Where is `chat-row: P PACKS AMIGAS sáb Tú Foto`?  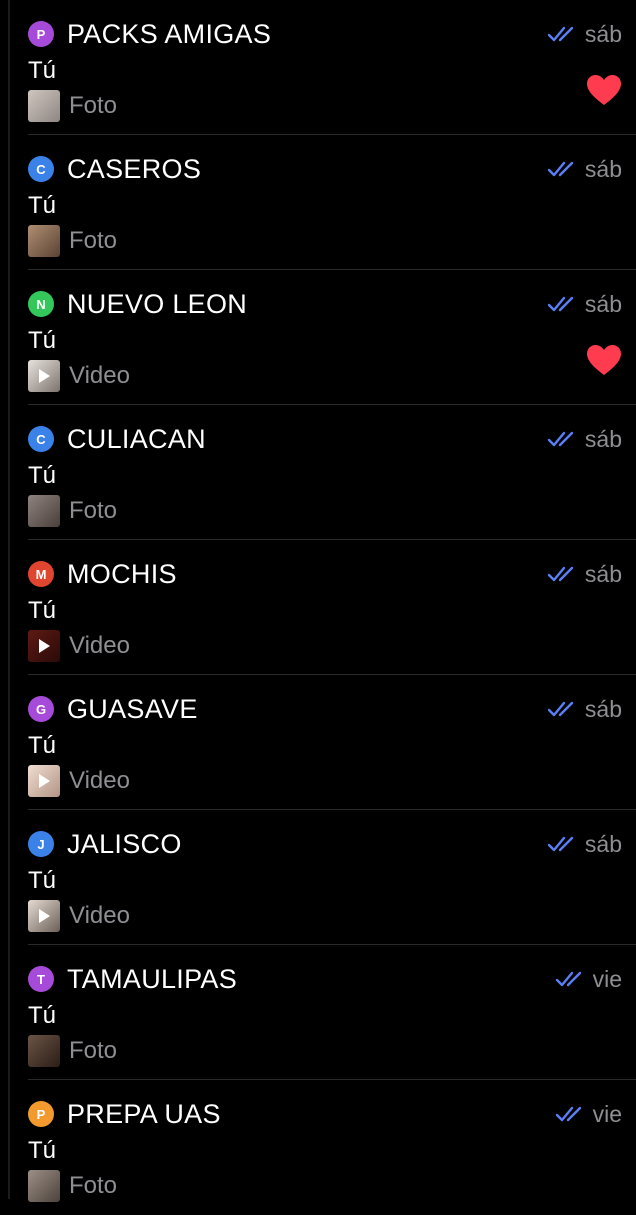
chat-row: P PACKS AMIGAS sáb Tú Foto is located at coordinates (318, 67).